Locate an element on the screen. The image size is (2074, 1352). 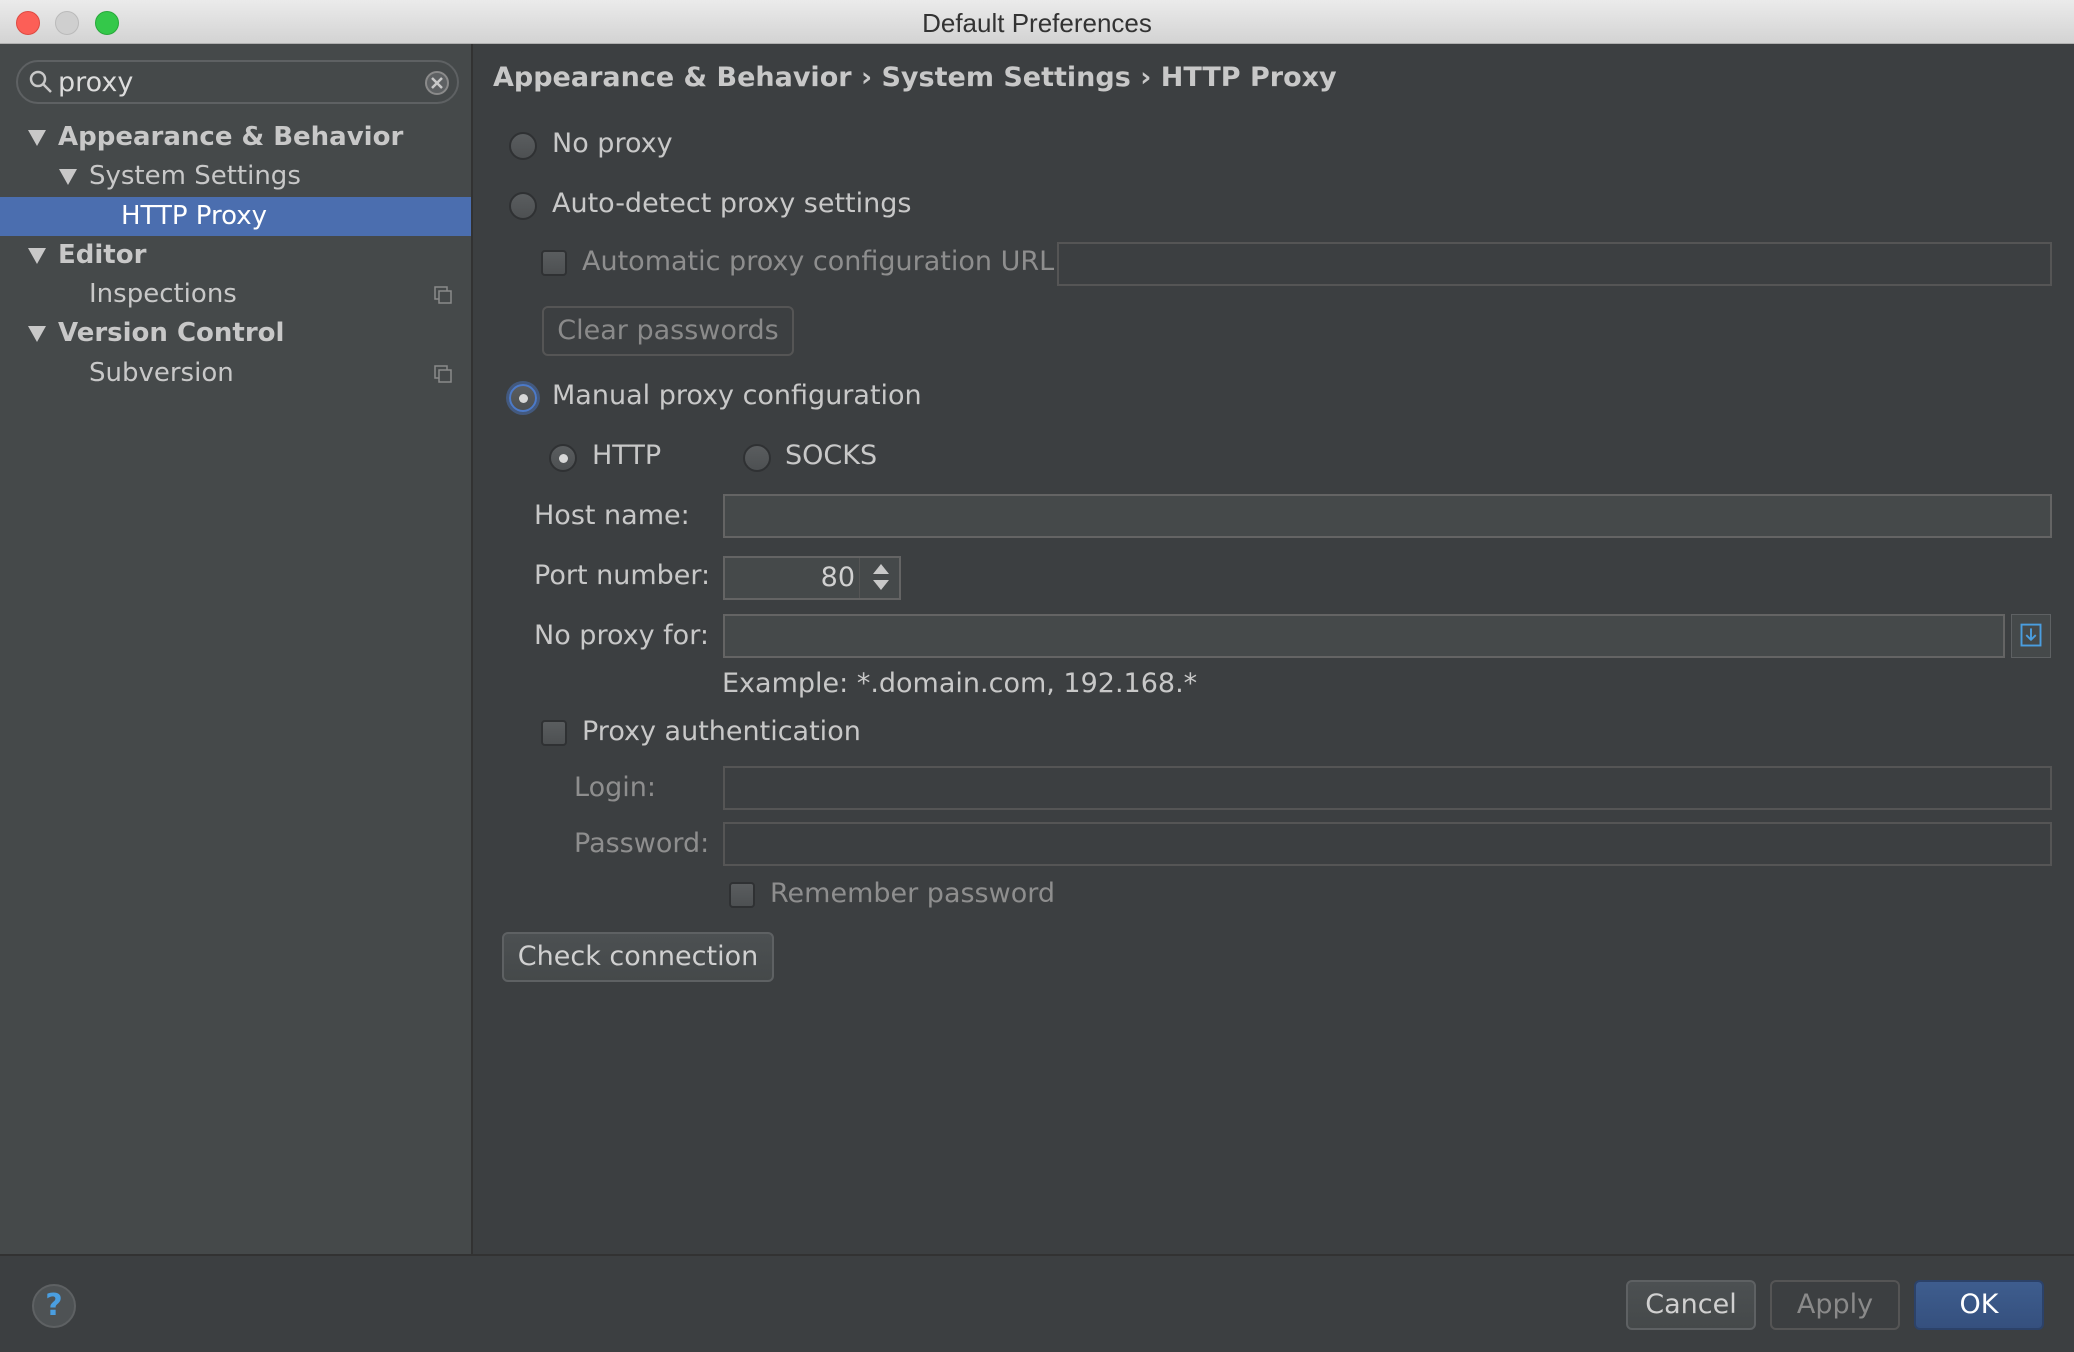
password-field is located at coordinates (1387, 844).